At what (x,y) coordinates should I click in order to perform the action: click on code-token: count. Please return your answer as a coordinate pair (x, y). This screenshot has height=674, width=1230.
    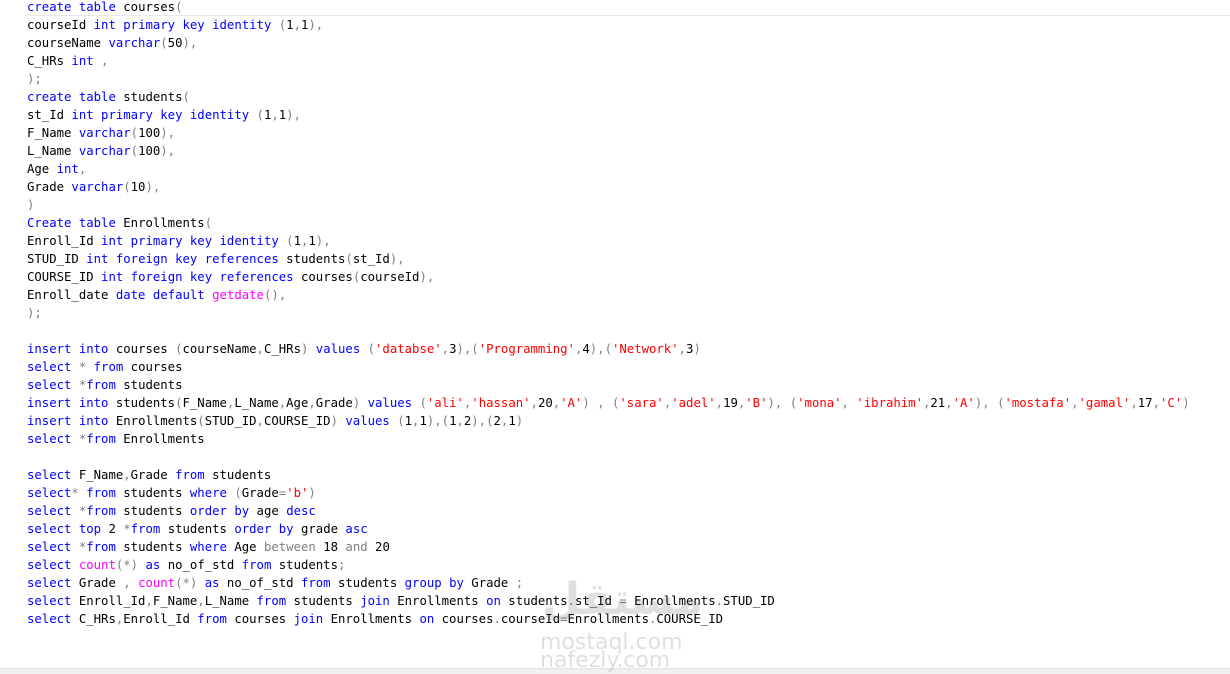
    Looking at the image, I should click on (157, 583).